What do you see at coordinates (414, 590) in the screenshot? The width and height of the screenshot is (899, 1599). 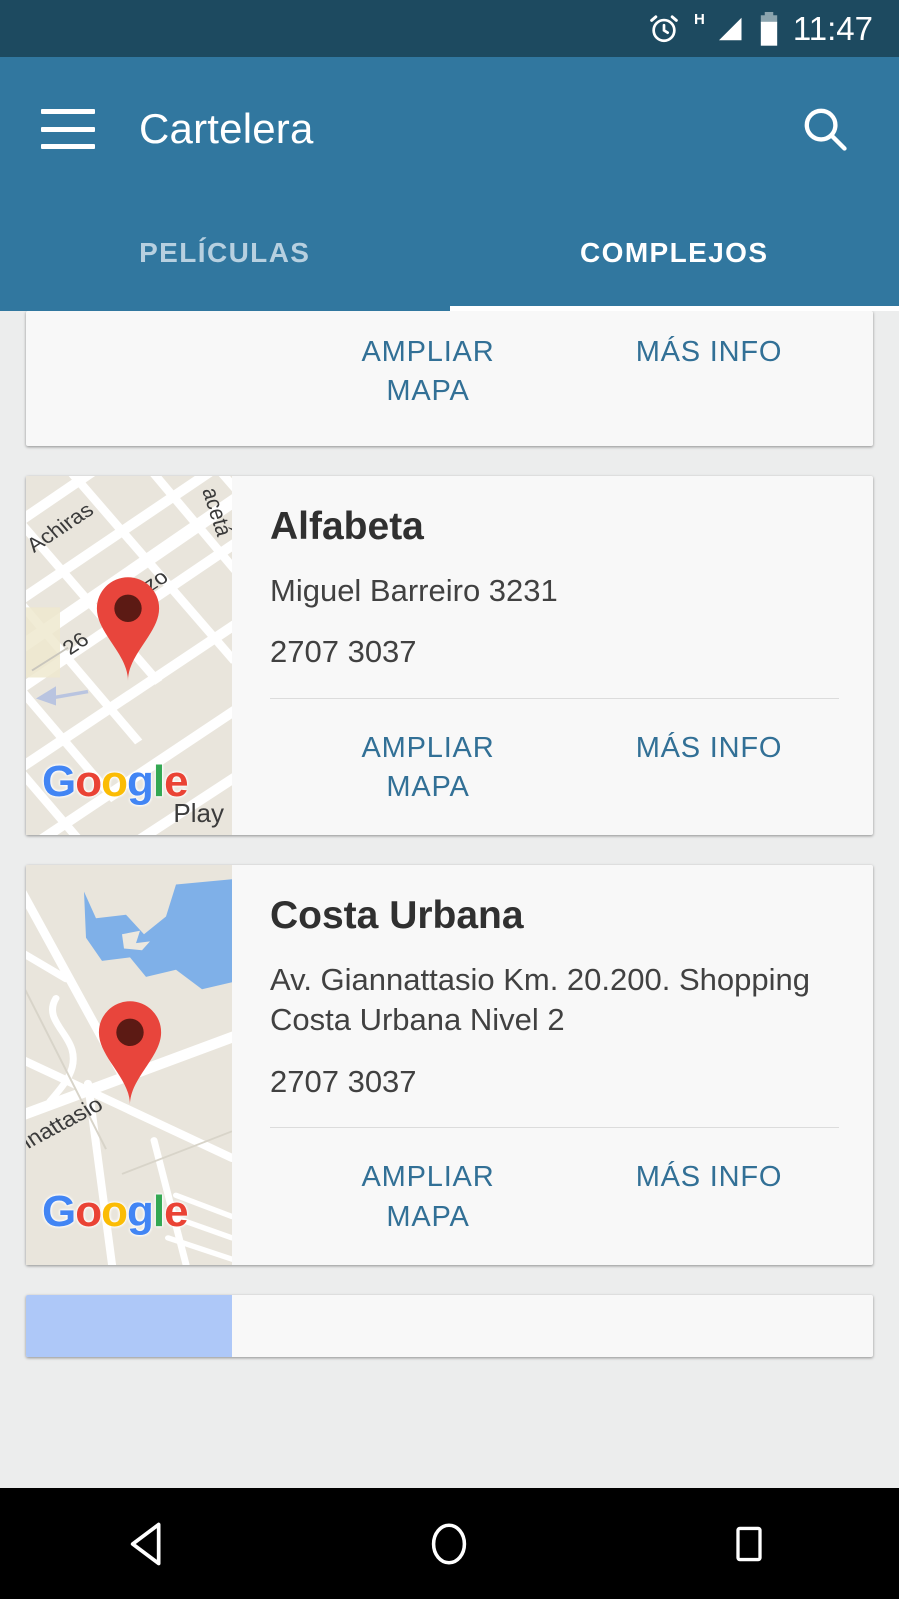 I see `venue-address: Miguel Barreiro 3231` at bounding box center [414, 590].